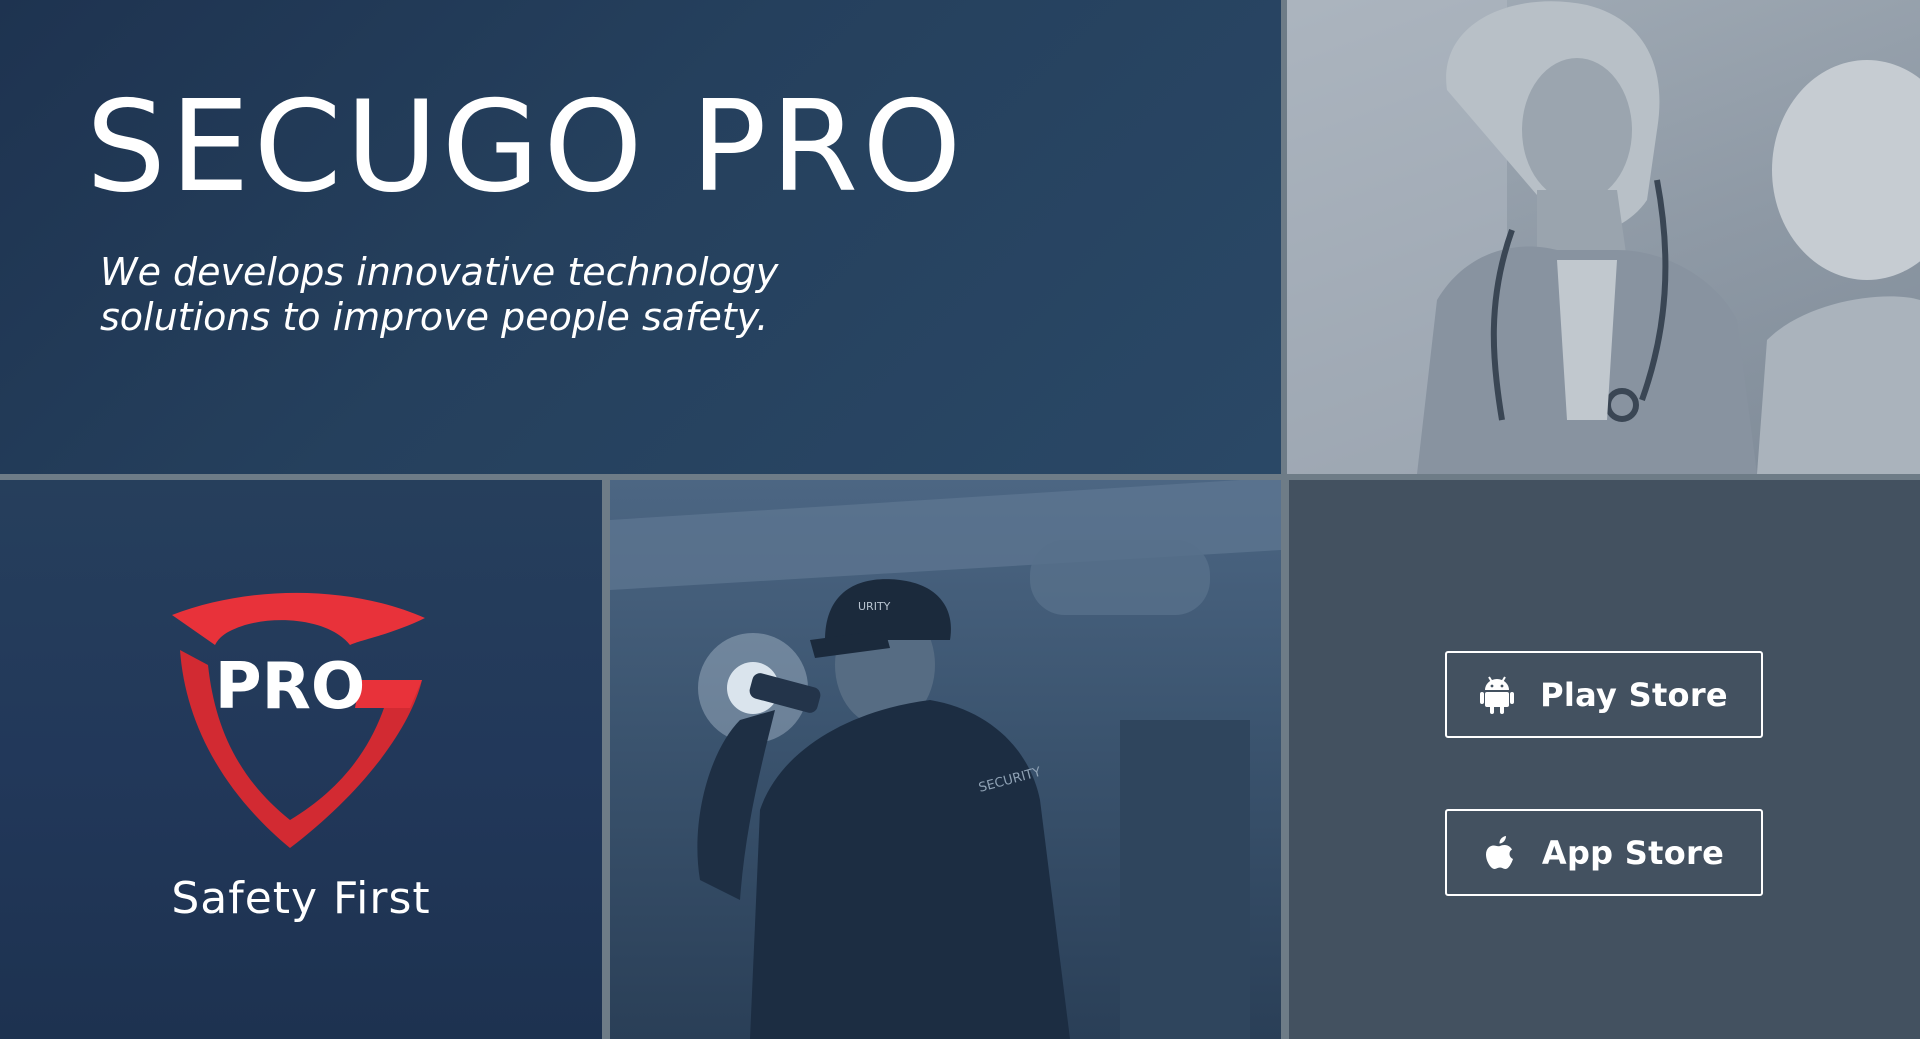  What do you see at coordinates (439, 272) in the screenshot?
I see `hero-tagline-line-1: We develops innovative technology` at bounding box center [439, 272].